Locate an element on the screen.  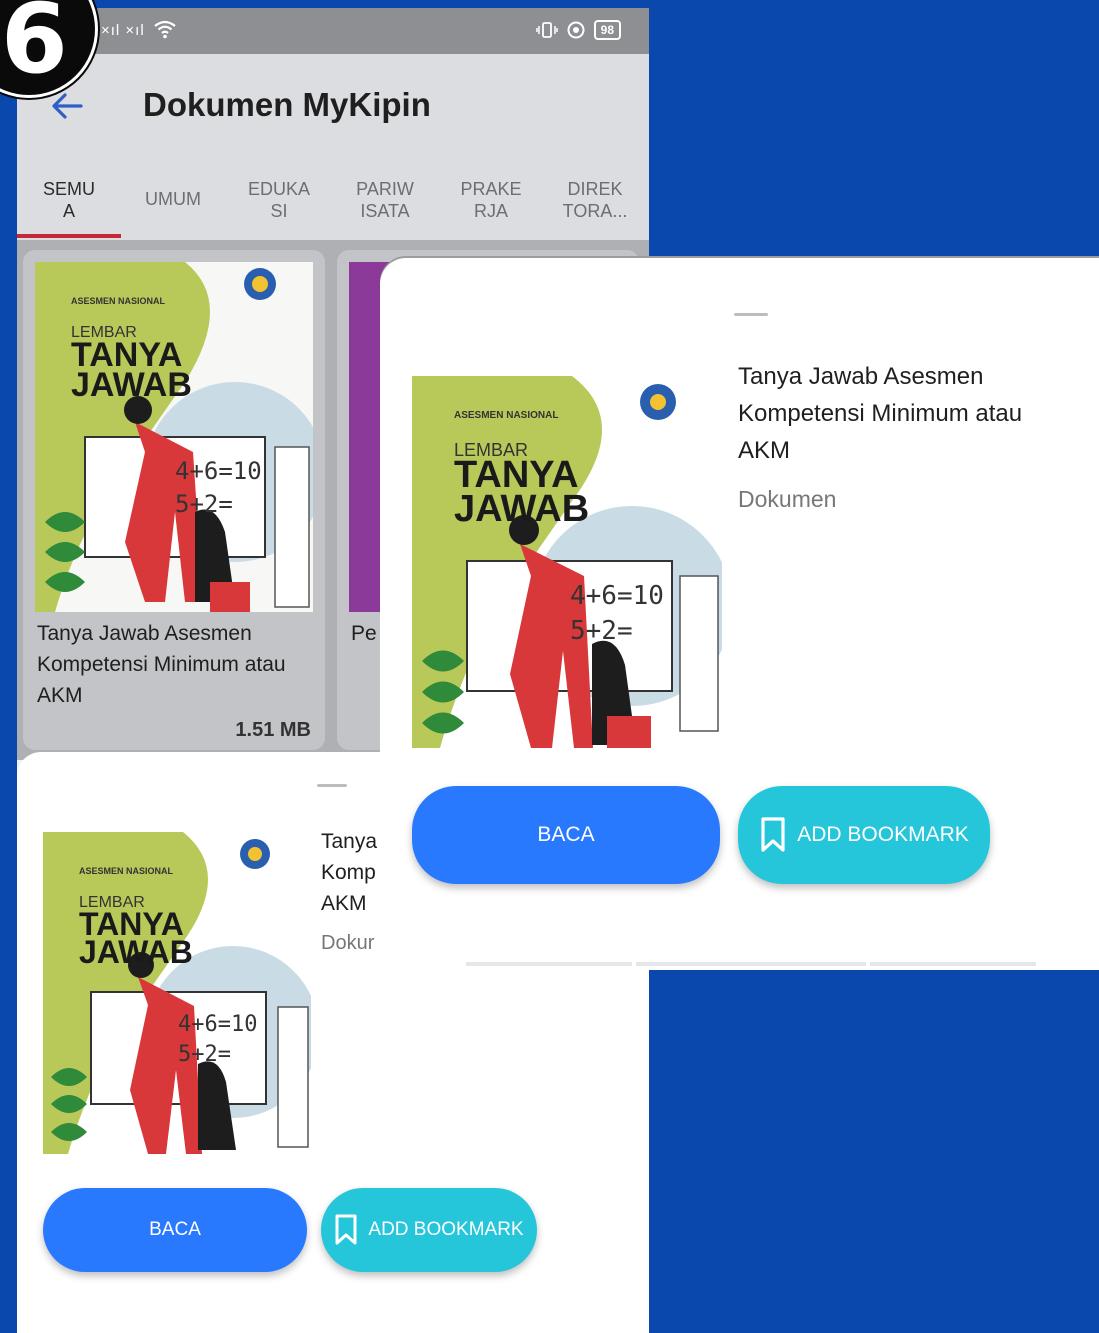
wifi-icon is located at coordinates (165, 29).